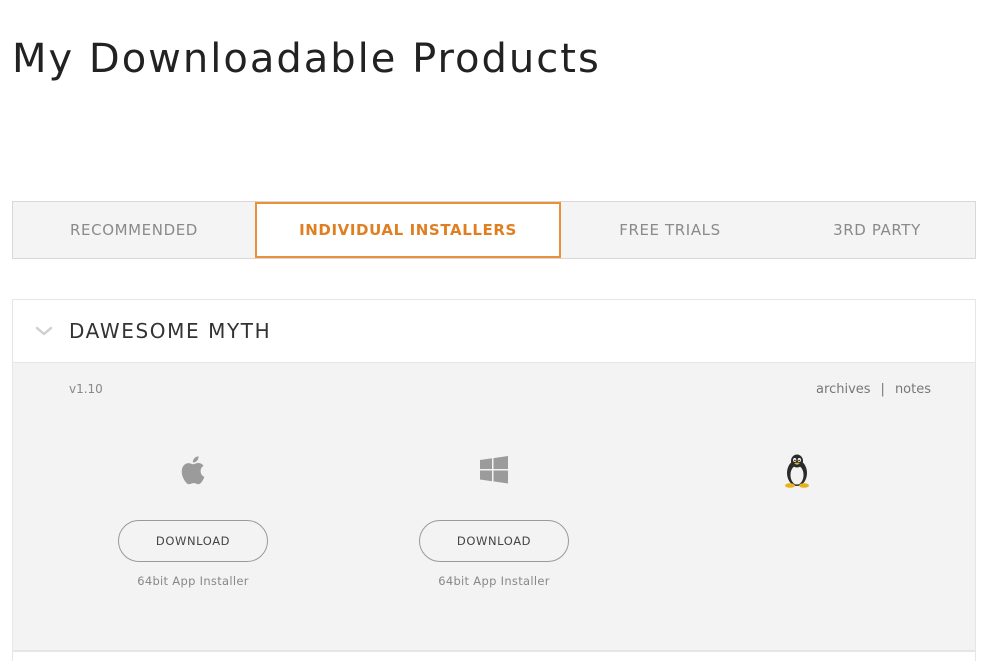  I want to click on tab-individual-installers: INDIVIDUAL INSTALLERS, so click(408, 230).